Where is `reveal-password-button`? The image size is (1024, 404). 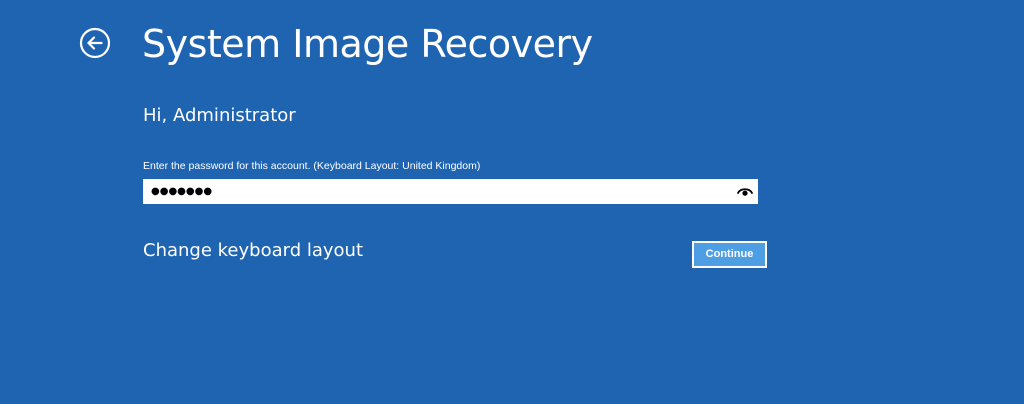
reveal-password-button is located at coordinates (745, 191).